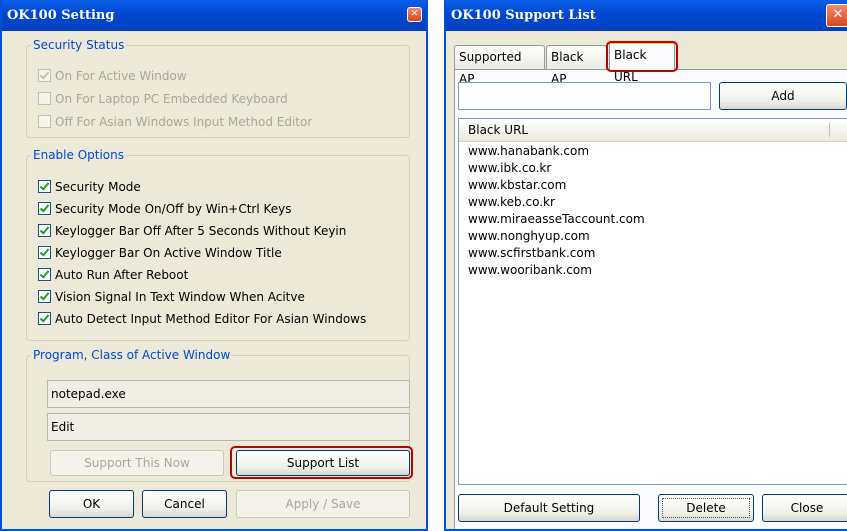 The width and height of the screenshot is (847, 531). What do you see at coordinates (122, 275) in the screenshot?
I see `checkbox-label: Auto Run After Reboot` at bounding box center [122, 275].